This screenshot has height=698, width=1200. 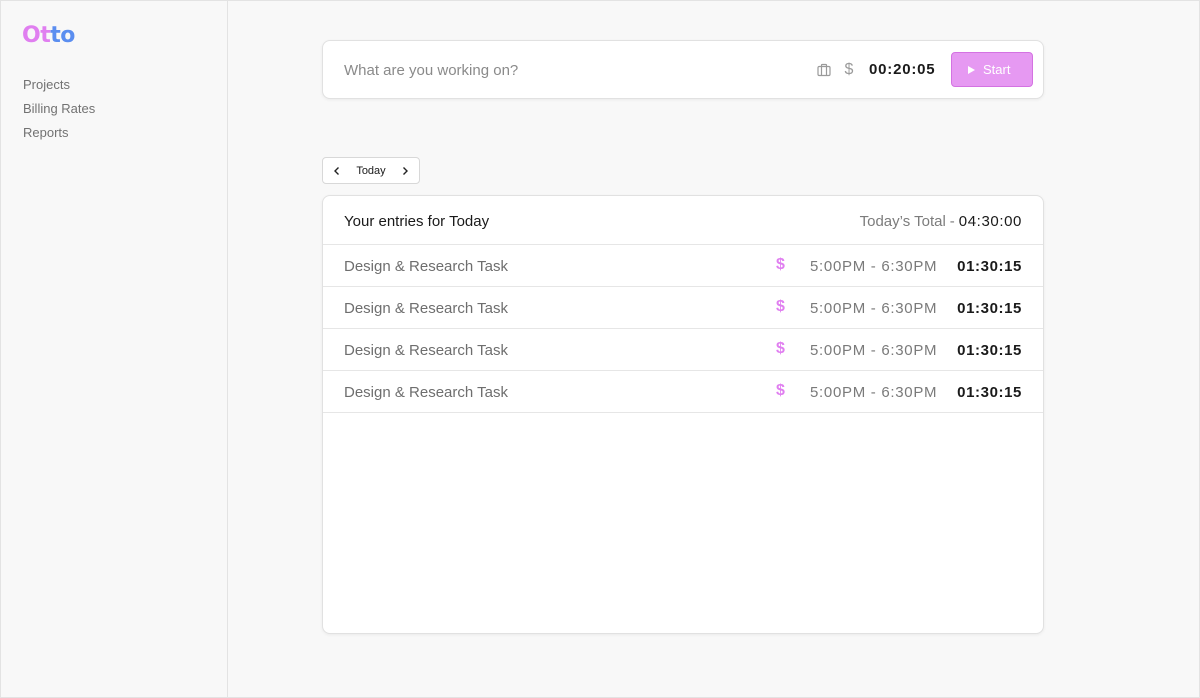 I want to click on sidebar-nav: Projects Billing Rates Reports, so click(x=59, y=113).